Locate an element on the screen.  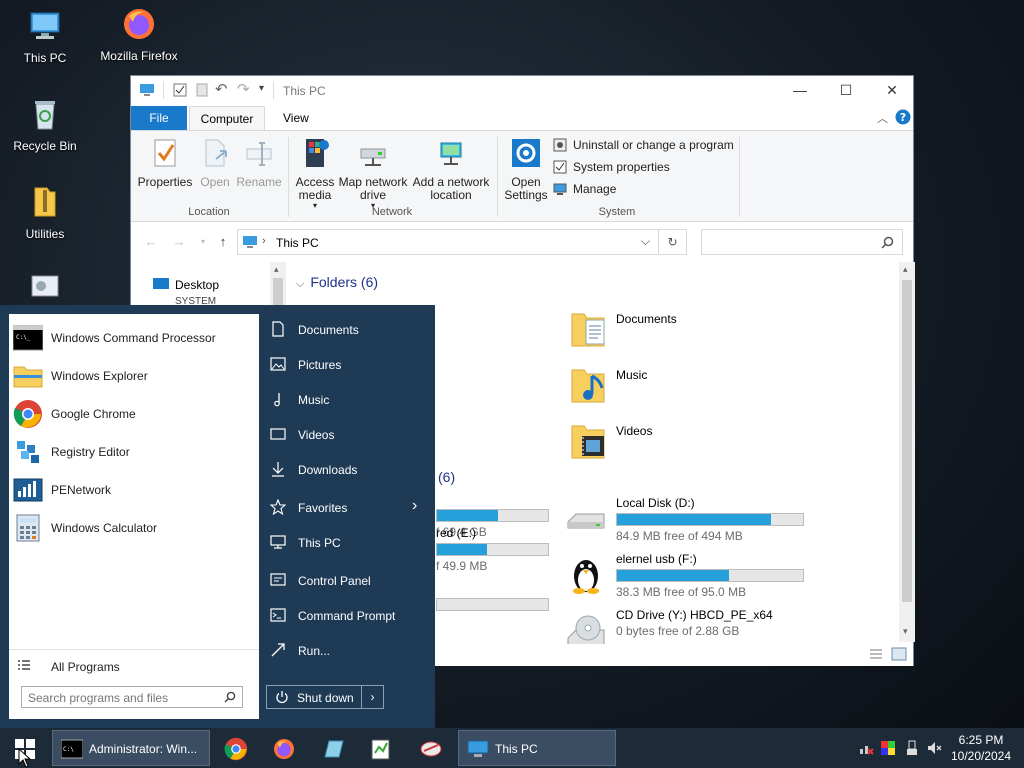
start-item-music: Music is located at coordinates (347, 399).